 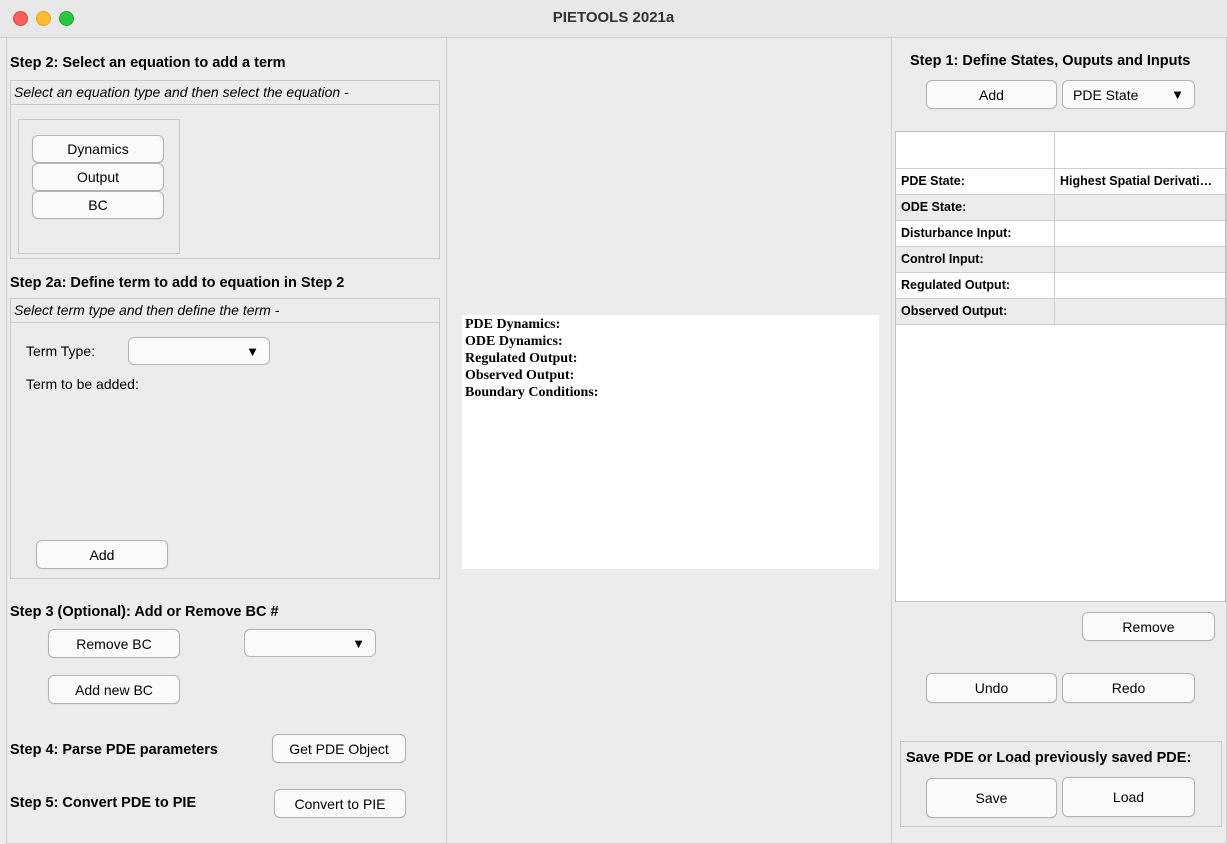 I want to click on table-row: Observed Output:, so click(x=1060, y=312).